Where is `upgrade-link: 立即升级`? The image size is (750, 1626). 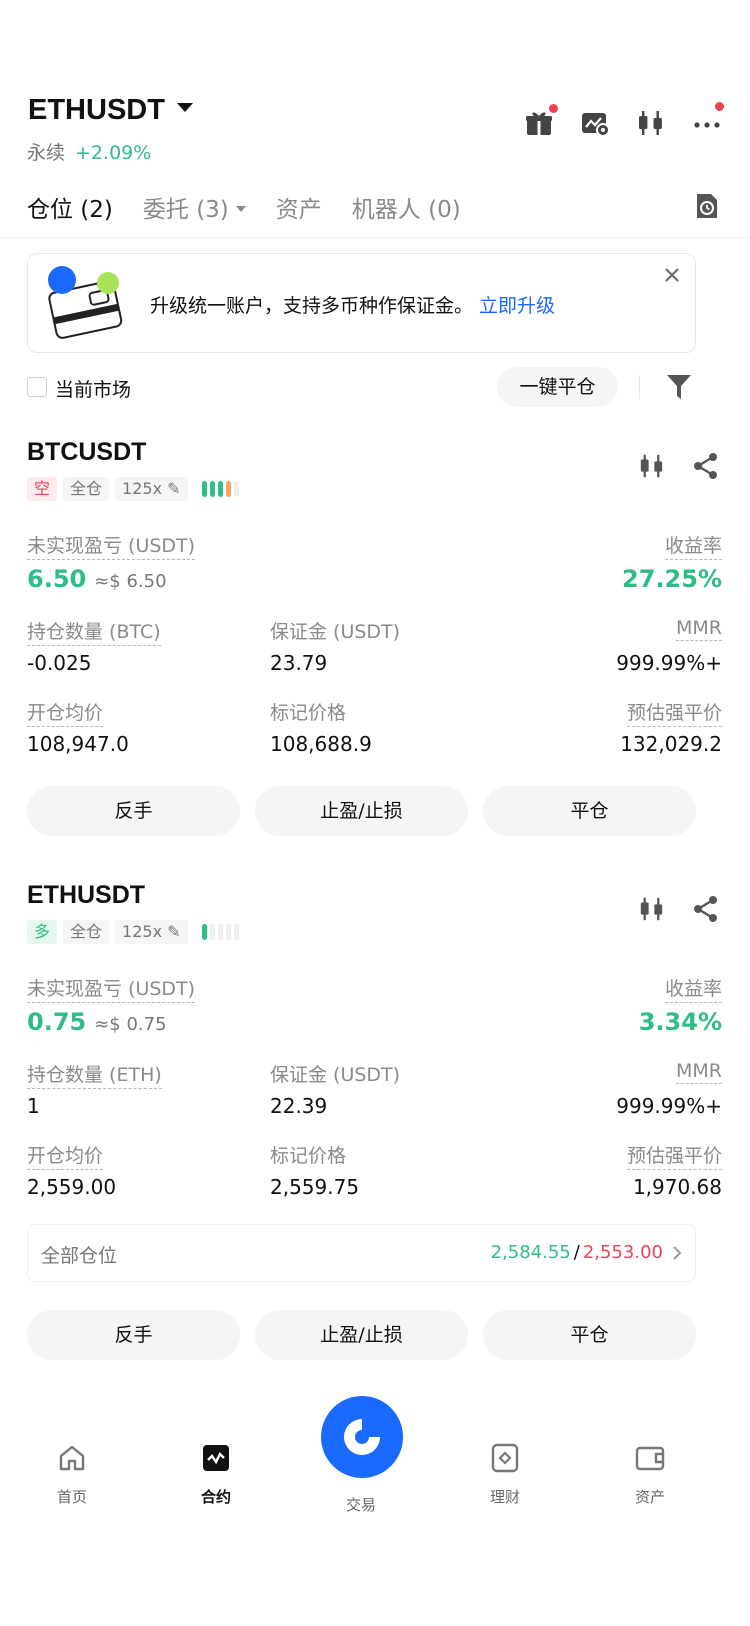 upgrade-link: 立即升级 is located at coordinates (517, 306).